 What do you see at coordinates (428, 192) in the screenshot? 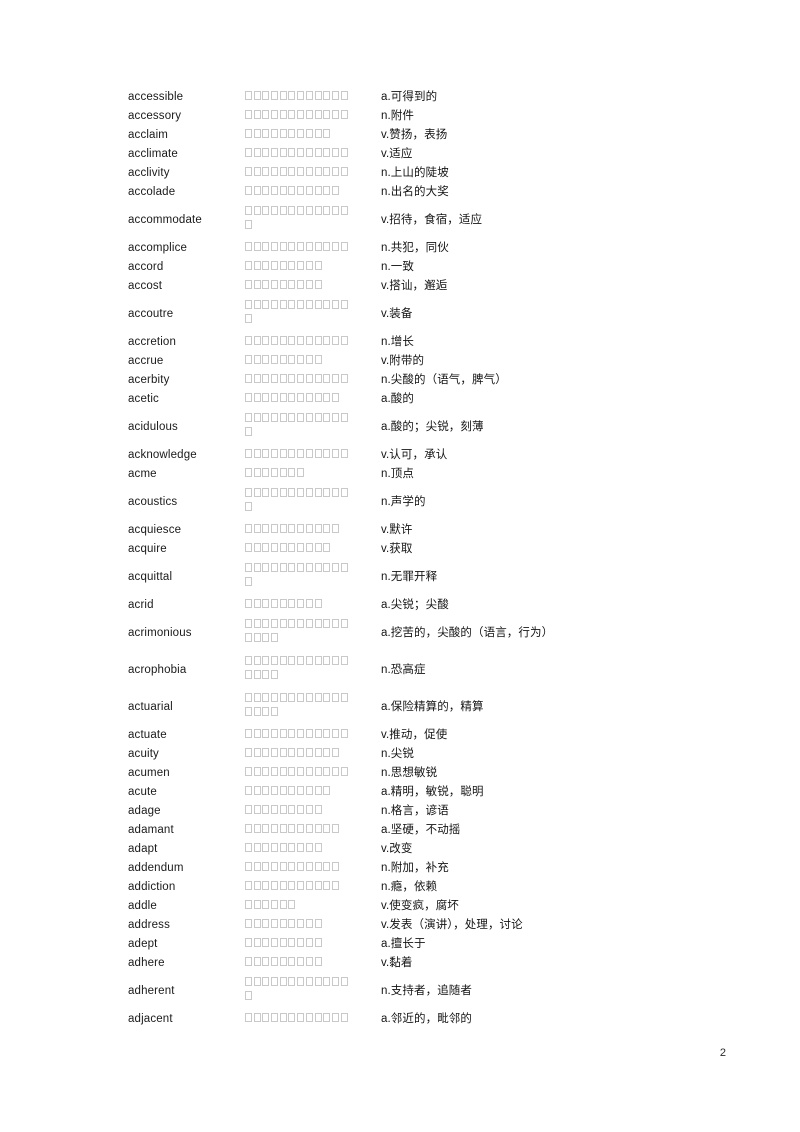
I see `vocabulary-entry-row: accolade n.出名的大奖` at bounding box center [428, 192].